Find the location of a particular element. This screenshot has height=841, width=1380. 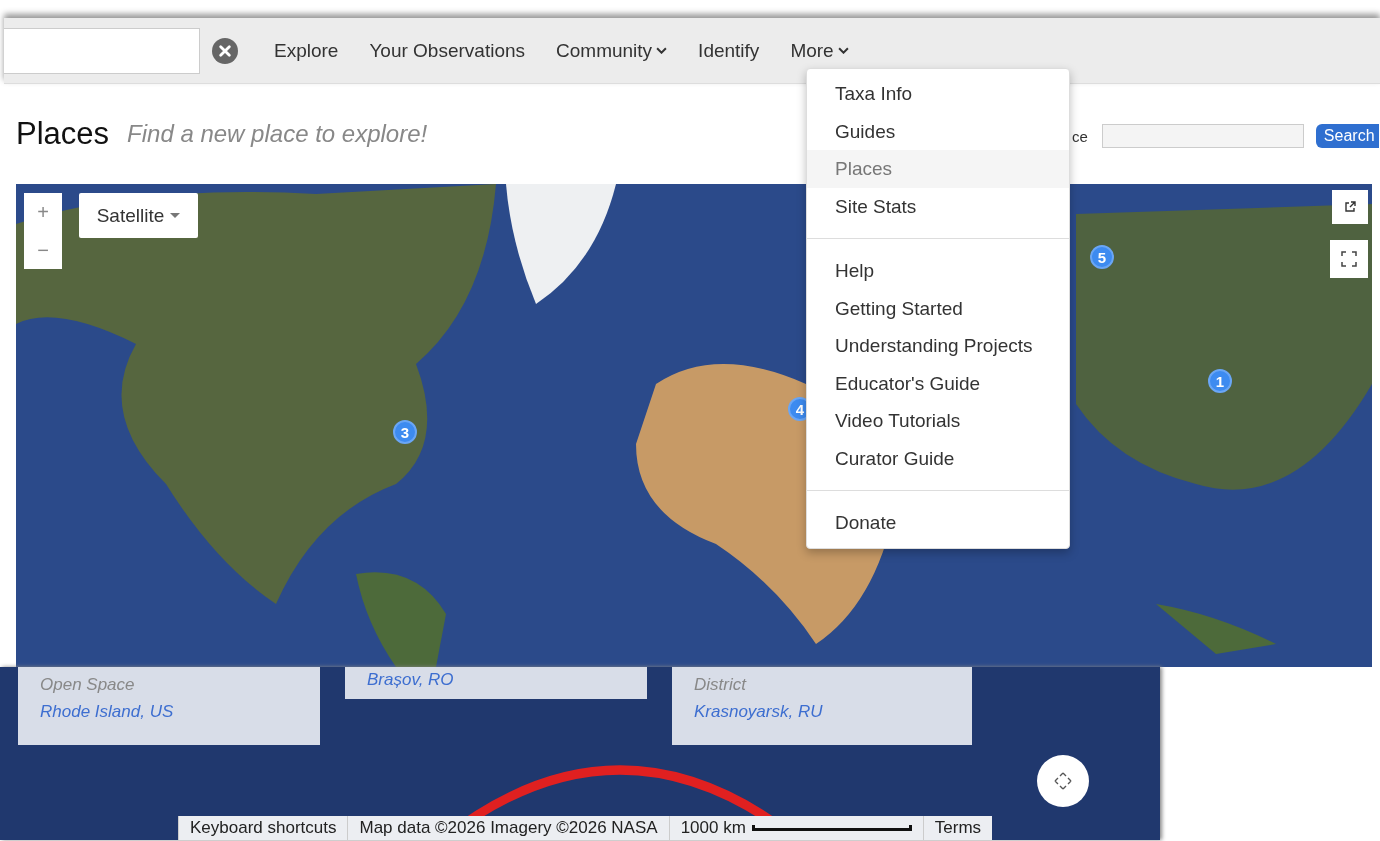

move-arrows-icon is located at coordinates (1063, 781).